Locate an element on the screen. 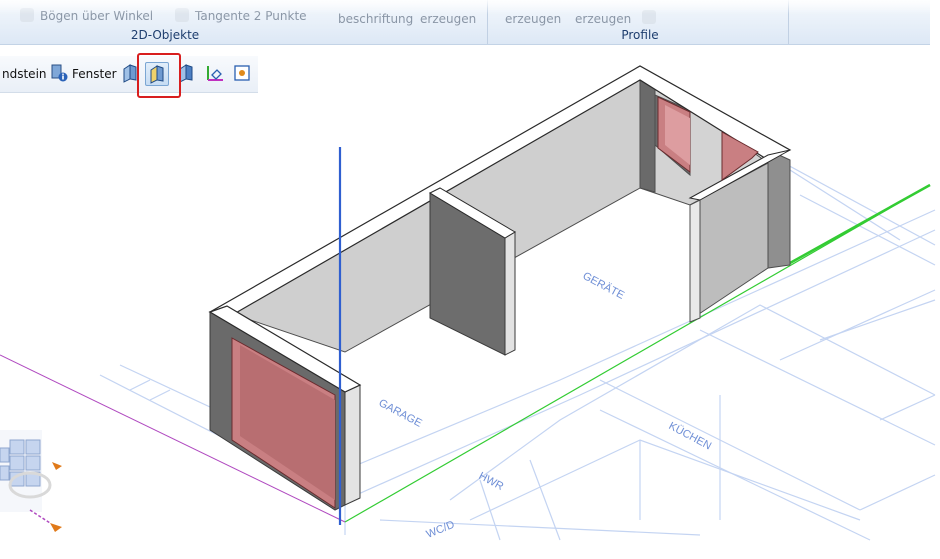 The height and width of the screenshot is (559, 940). room-label-hwr: HWR is located at coordinates (491, 481).